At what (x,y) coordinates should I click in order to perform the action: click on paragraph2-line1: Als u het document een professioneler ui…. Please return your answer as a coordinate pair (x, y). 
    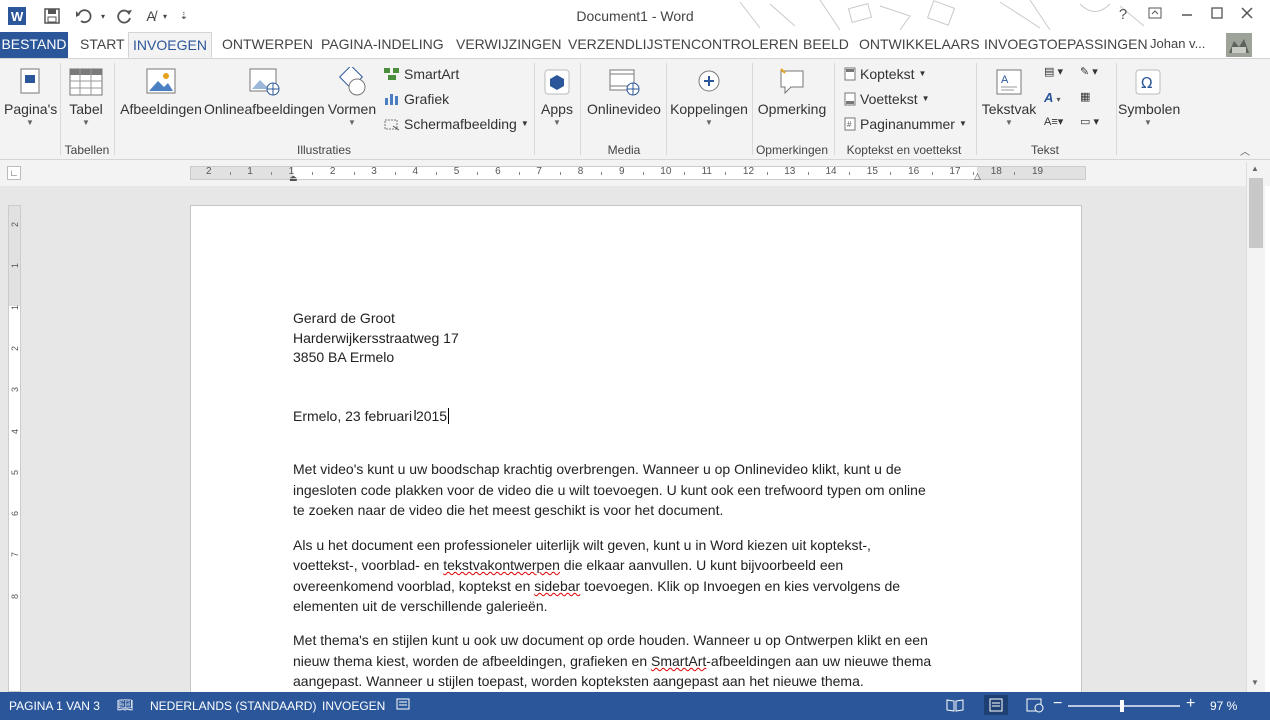
    Looking at the image, I should click on (582, 545).